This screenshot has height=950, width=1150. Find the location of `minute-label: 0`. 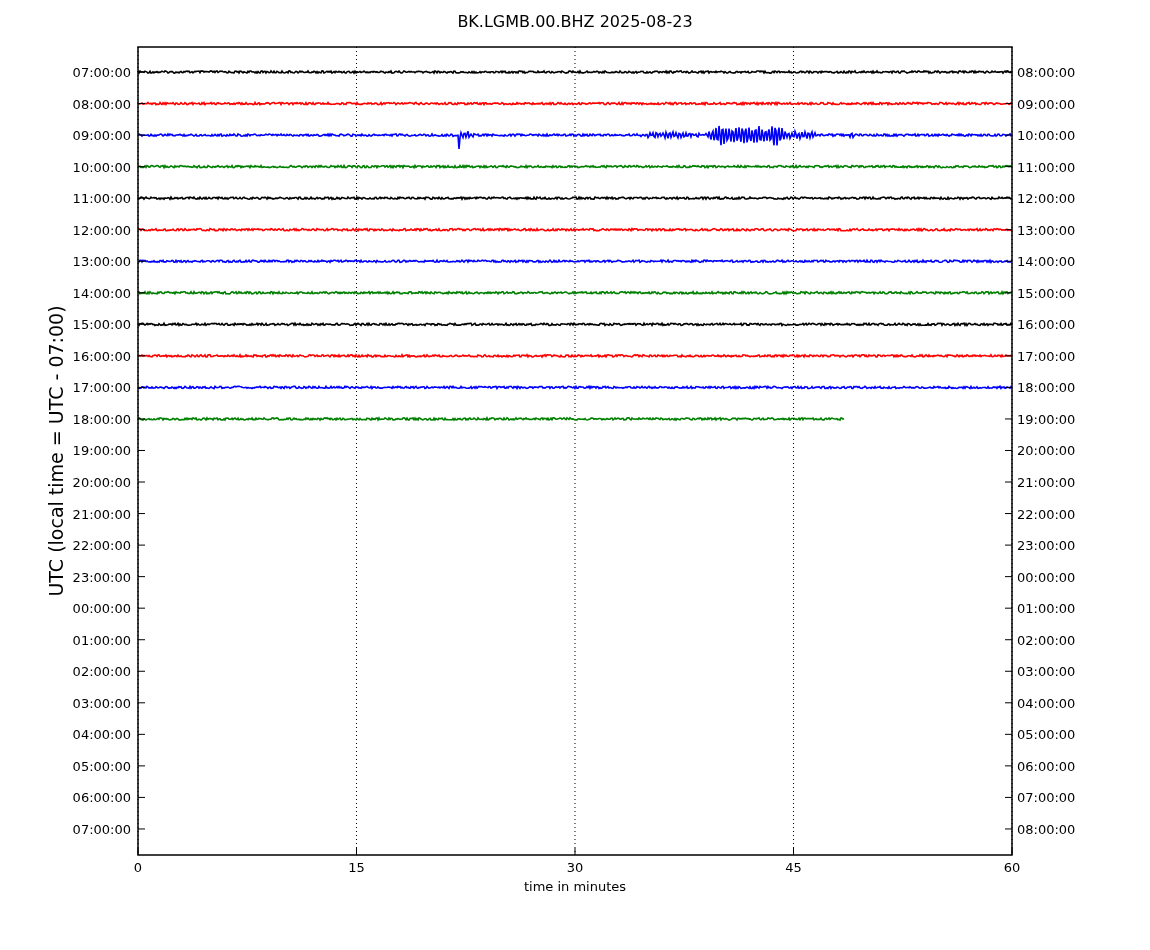

minute-label: 0 is located at coordinates (138, 867).